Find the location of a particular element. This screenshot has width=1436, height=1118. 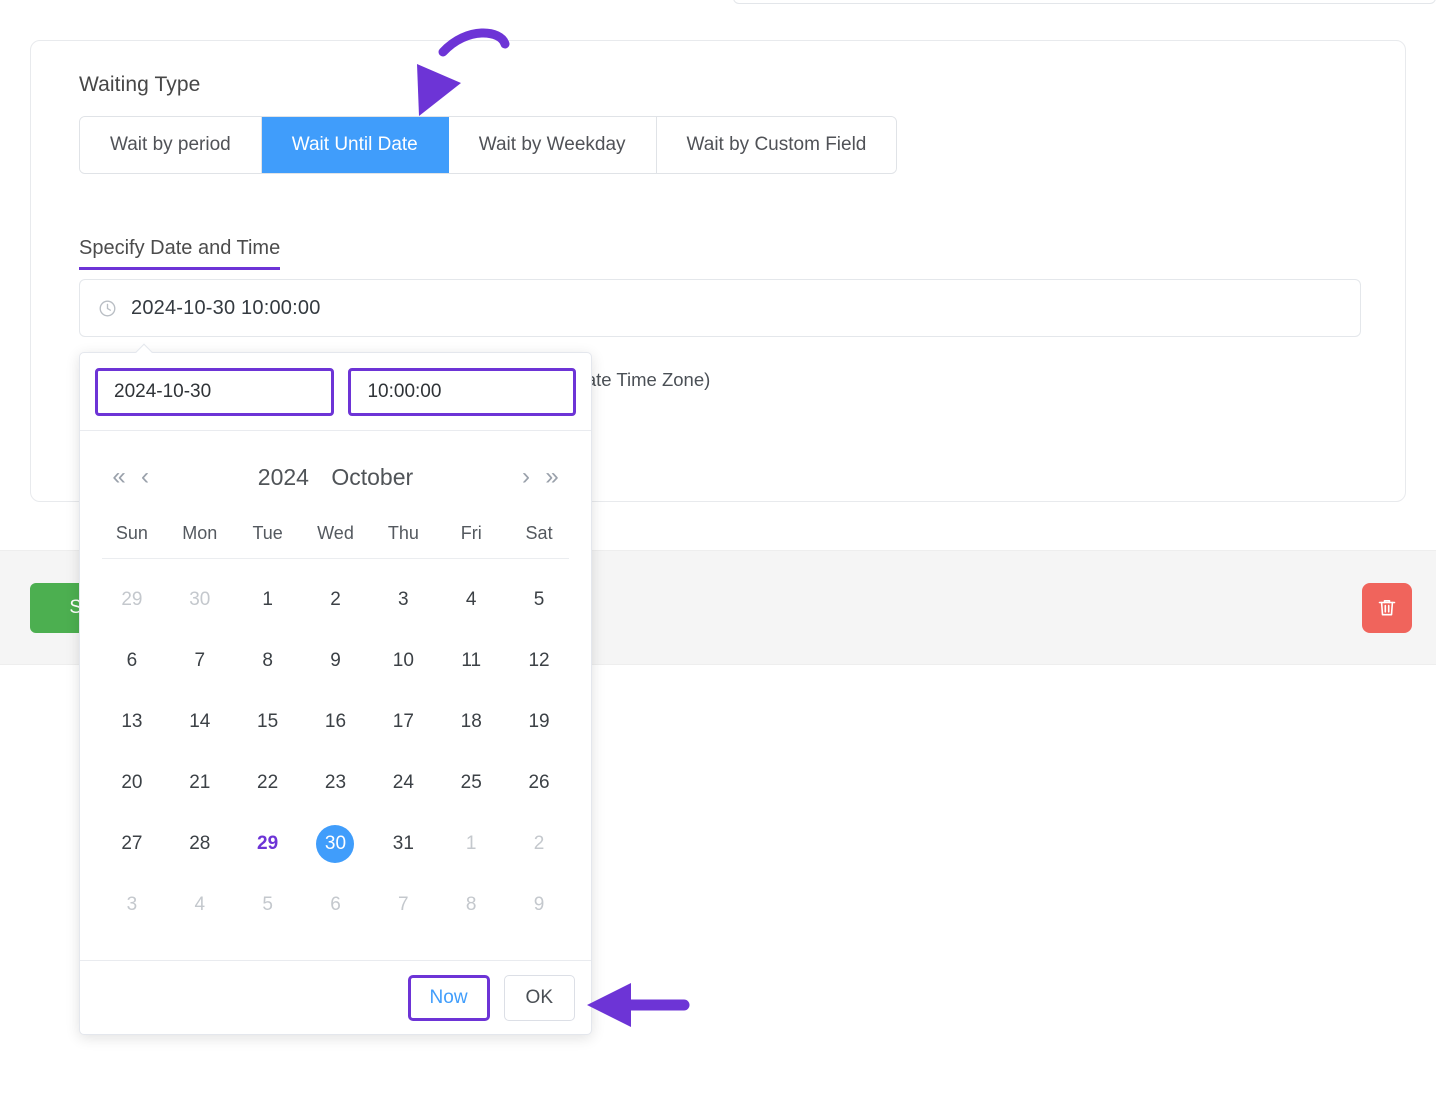

calendar-title: 2024 October is located at coordinates (335, 477).